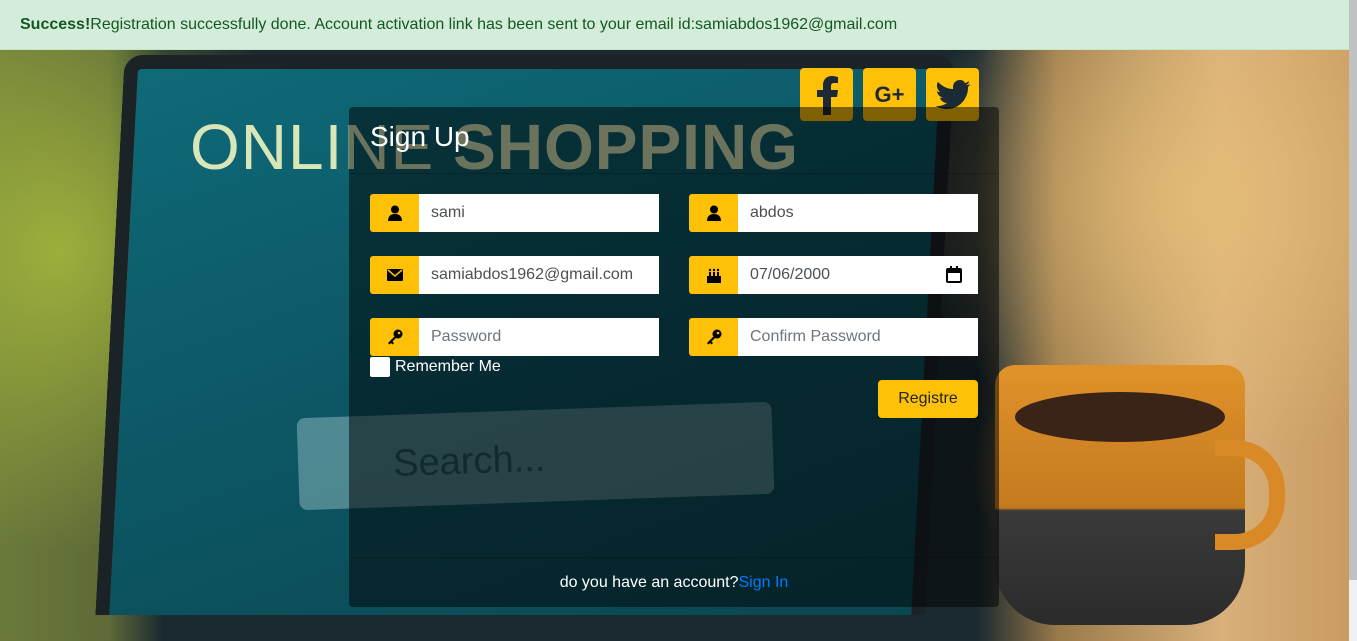  I want to click on first-name-field, so click(514, 213).